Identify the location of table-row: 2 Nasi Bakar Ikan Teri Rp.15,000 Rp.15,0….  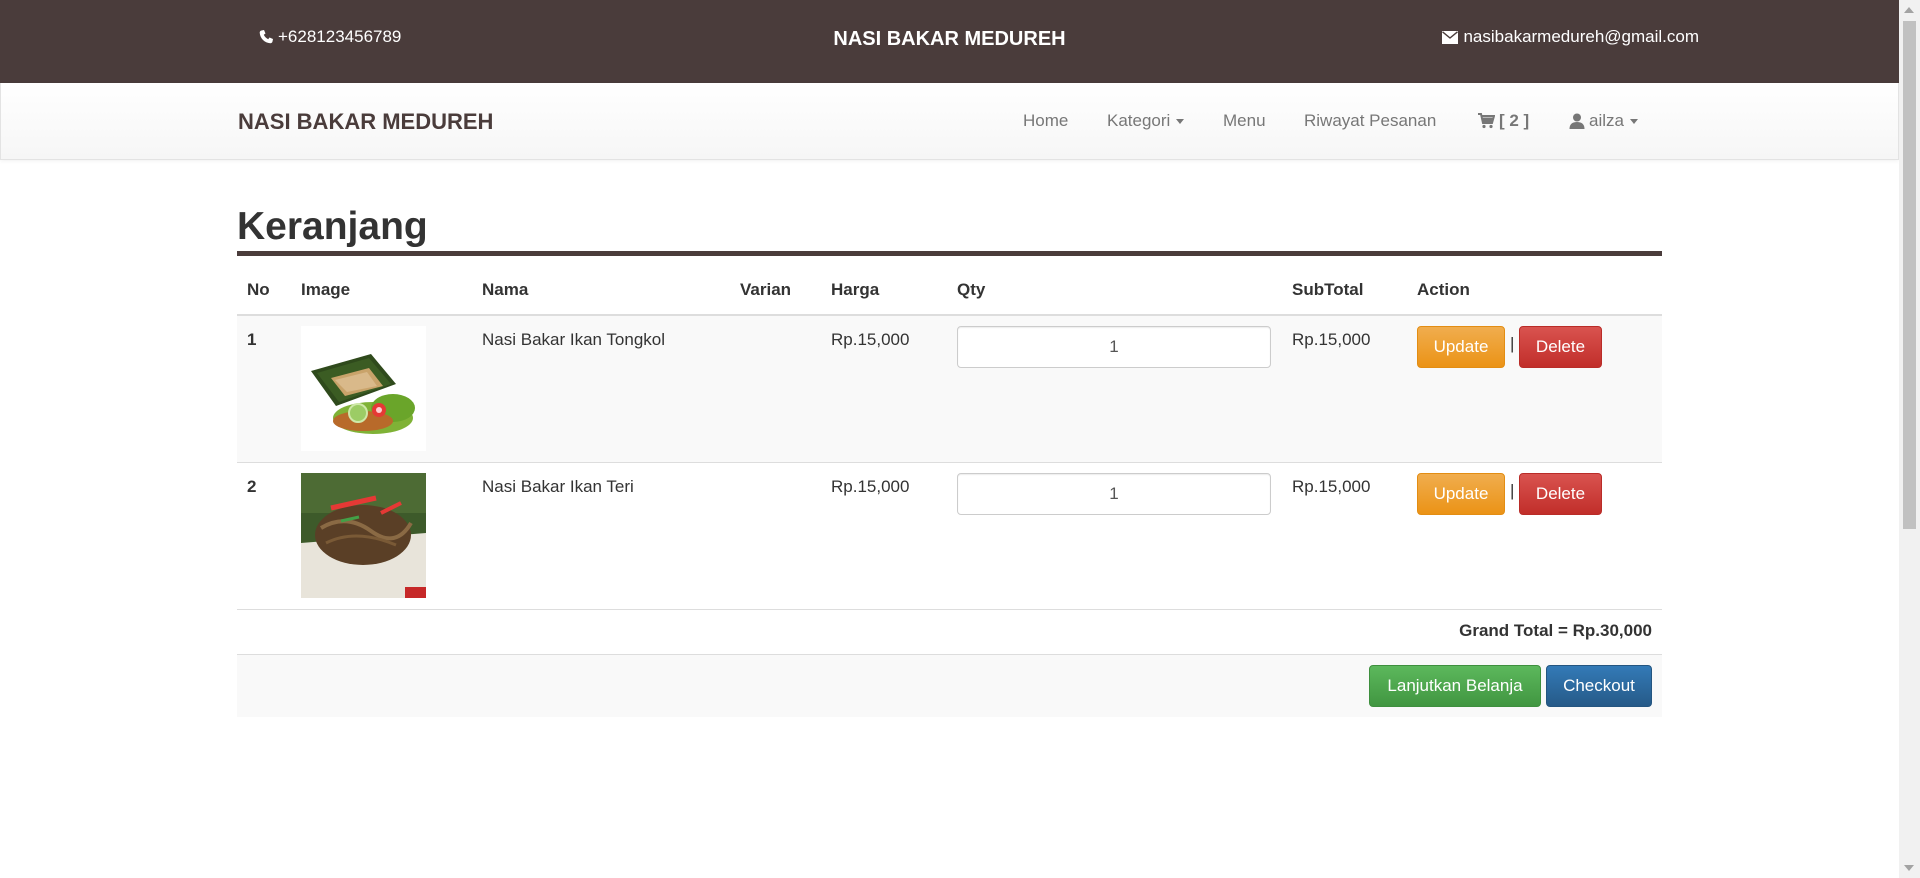
(949, 536).